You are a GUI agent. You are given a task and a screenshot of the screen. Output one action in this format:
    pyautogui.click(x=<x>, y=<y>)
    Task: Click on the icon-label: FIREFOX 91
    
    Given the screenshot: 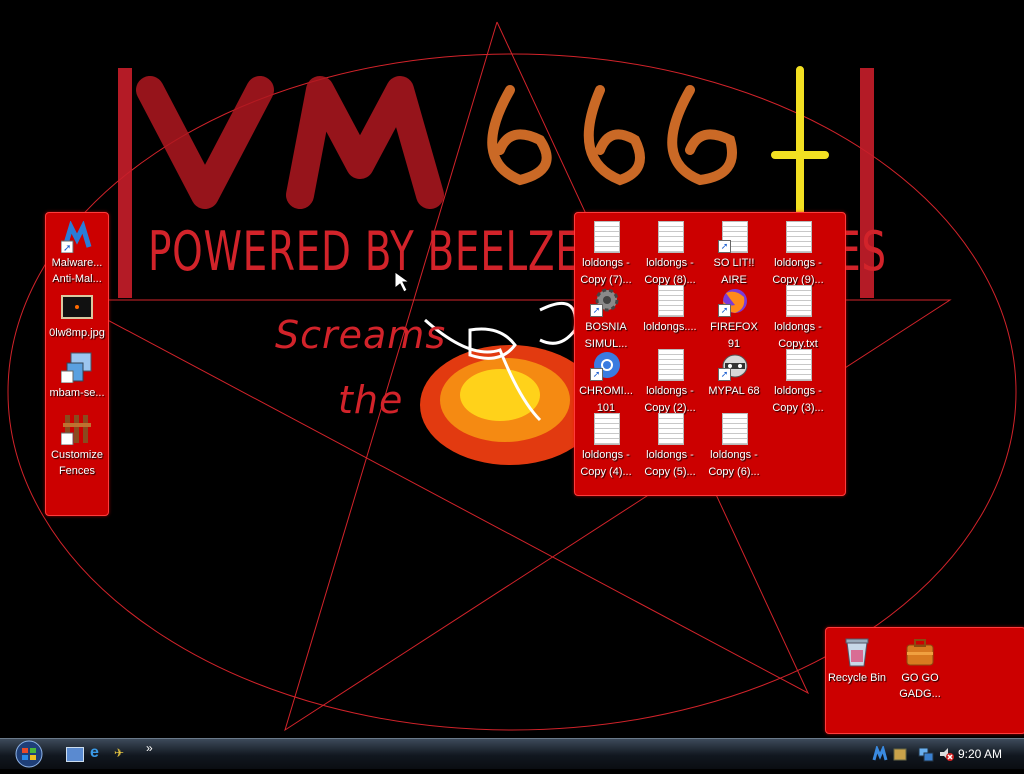 What is the action you would take?
    pyautogui.click(x=734, y=335)
    